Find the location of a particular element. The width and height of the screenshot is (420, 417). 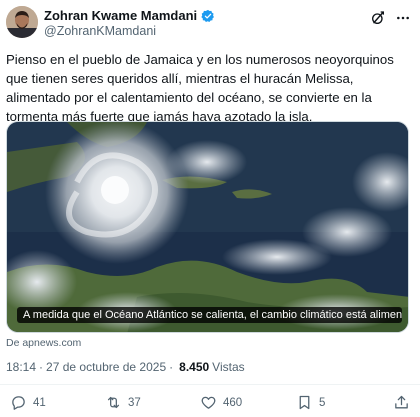

divider is located at coordinates (210, 384).